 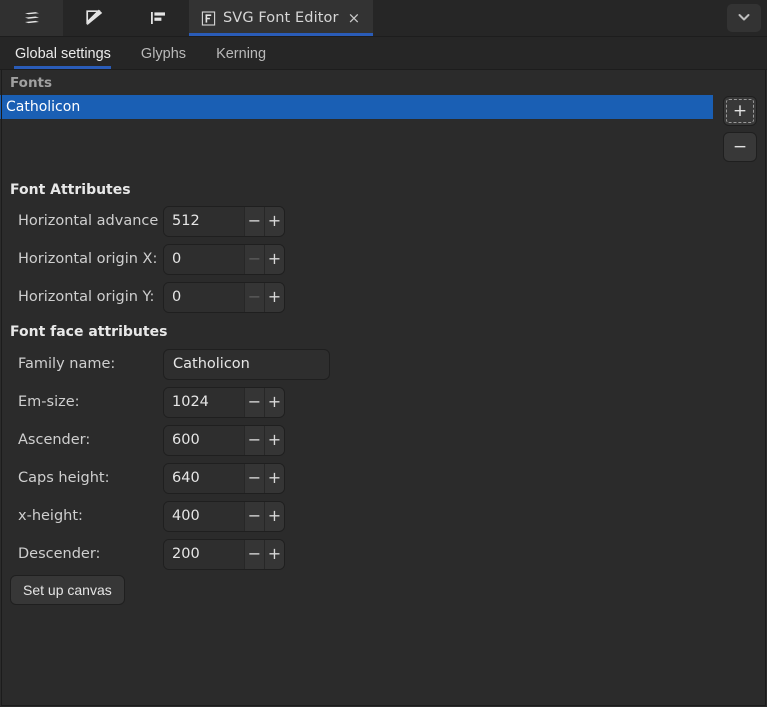 I want to click on dock-tab-bar: SVG Font Editor ×, so click(x=383, y=18).